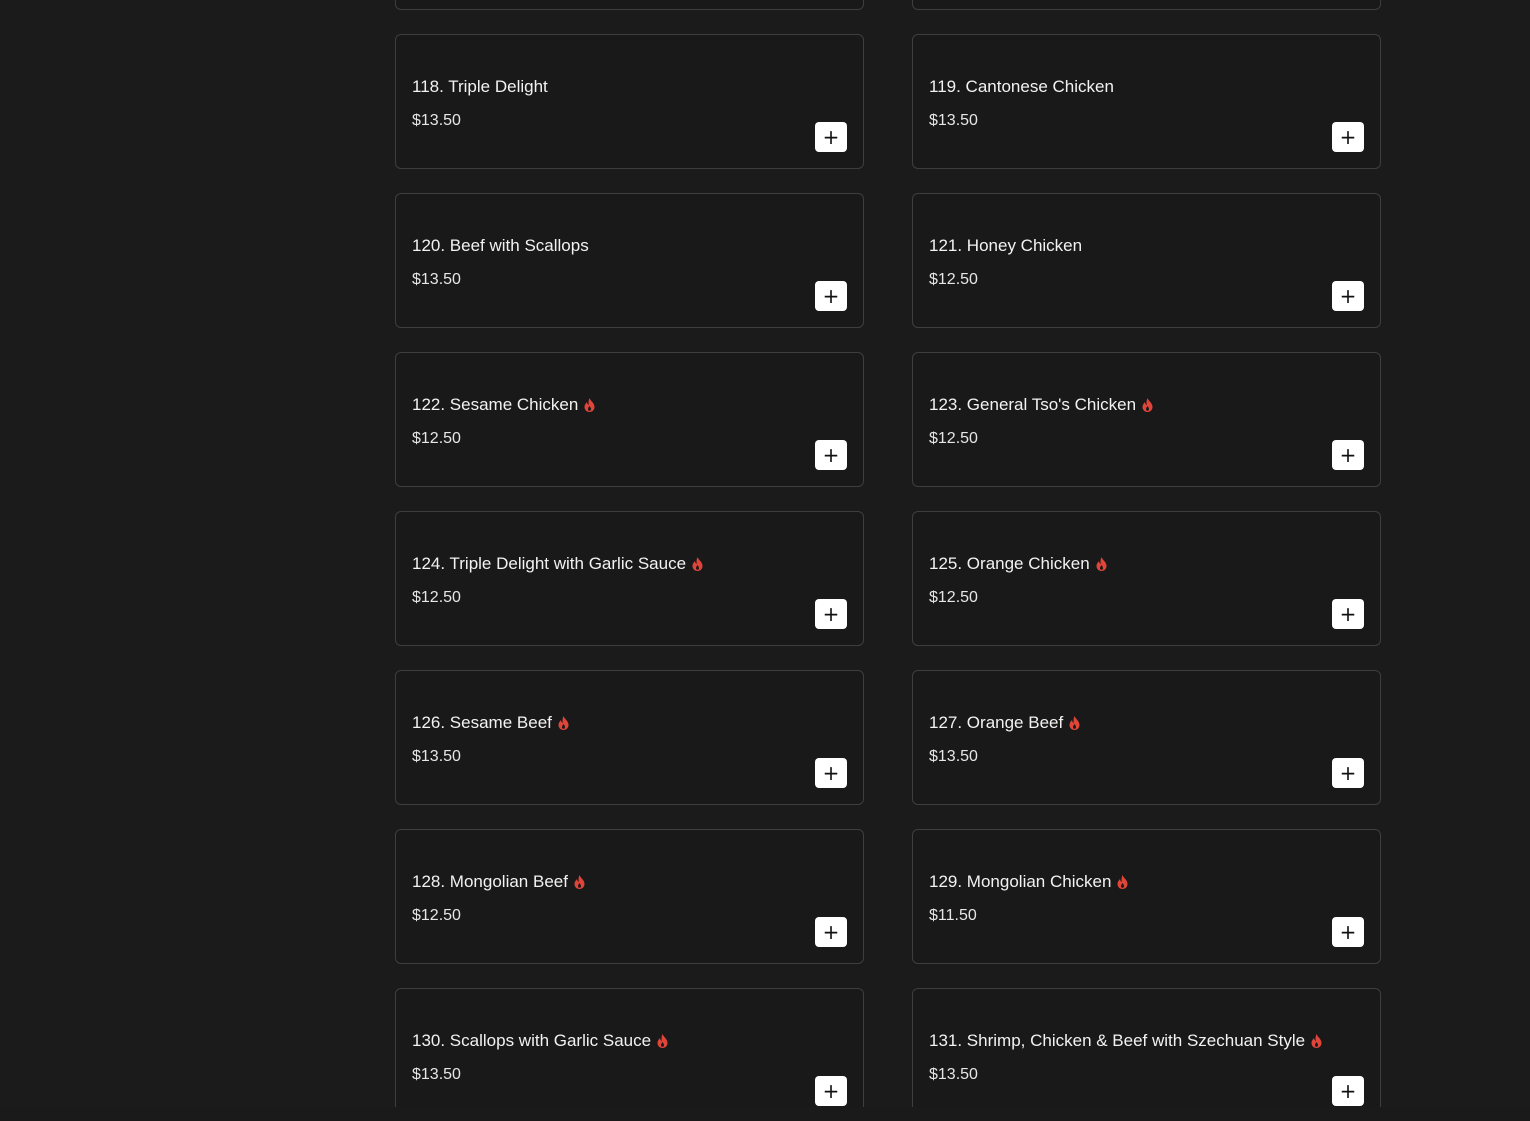 The height and width of the screenshot is (1121, 1530). I want to click on menu-item-card: 127. Orange Beef $13.50 +, so click(1146, 737).